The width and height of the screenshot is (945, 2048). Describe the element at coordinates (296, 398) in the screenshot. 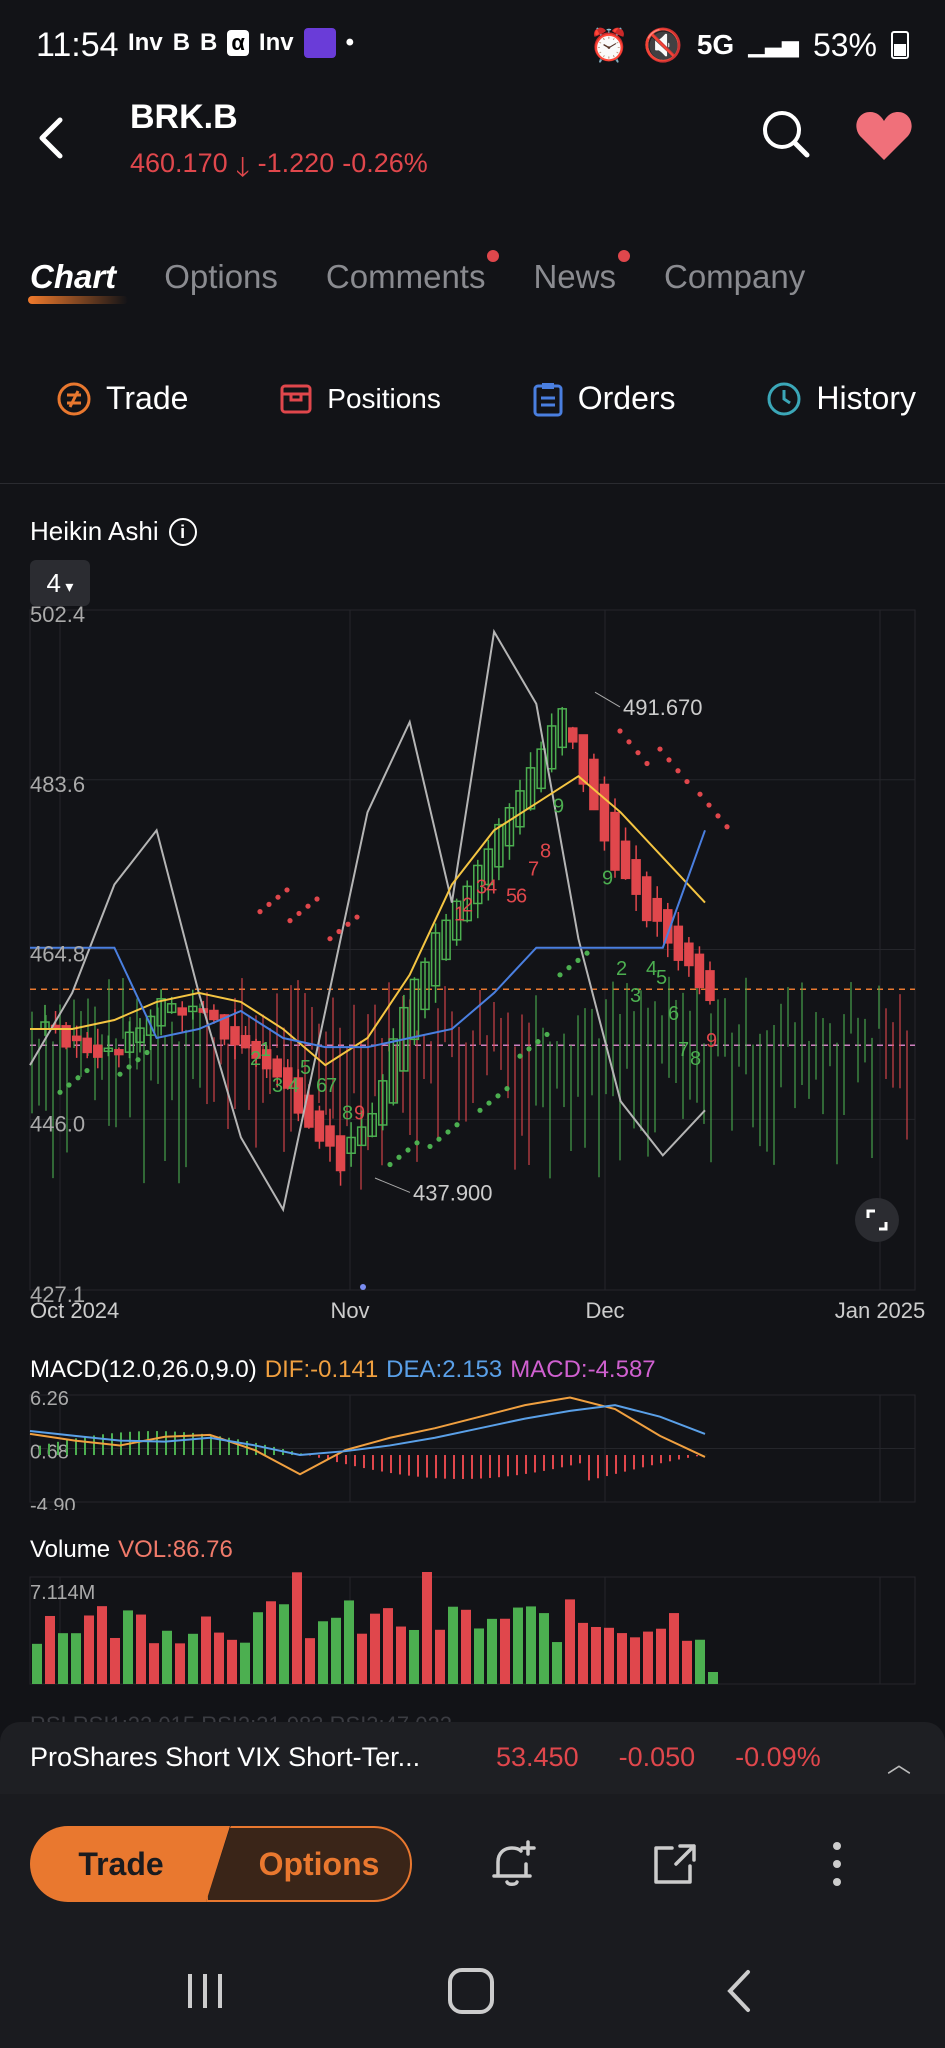

I see `positions-icon` at that location.